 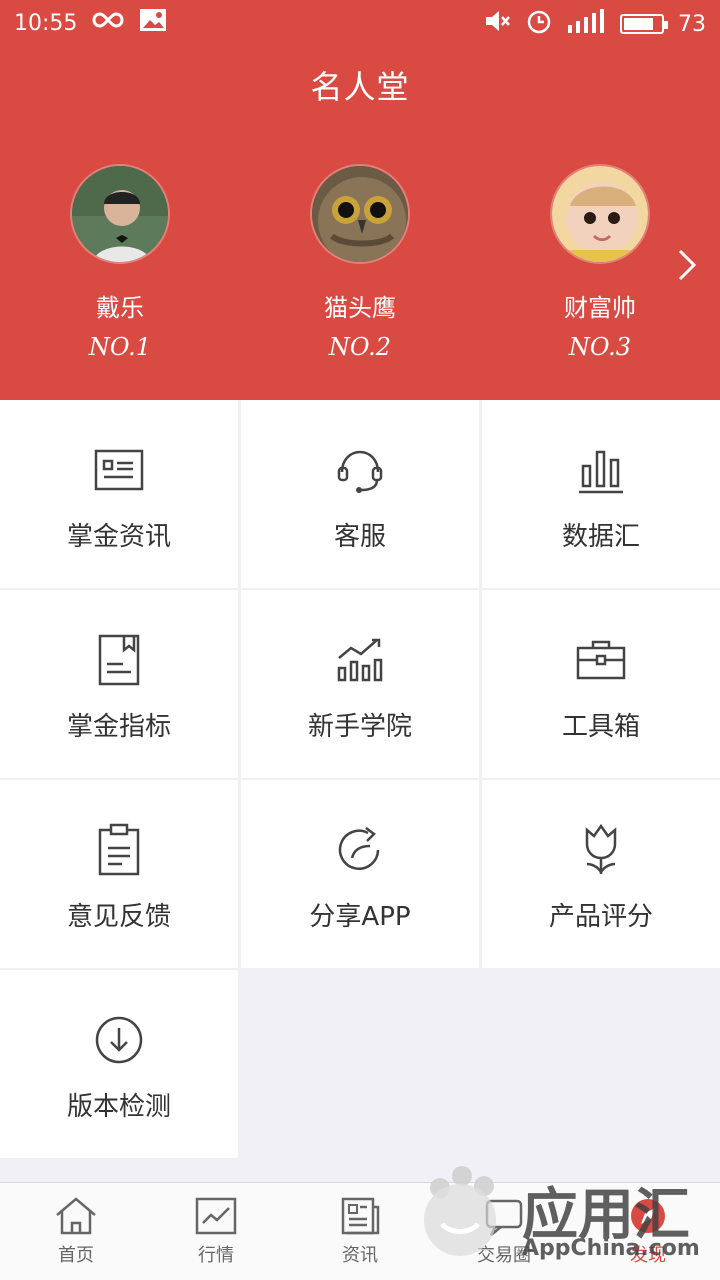 I want to click on hall-member-rank: NO.3, so click(x=600, y=347).